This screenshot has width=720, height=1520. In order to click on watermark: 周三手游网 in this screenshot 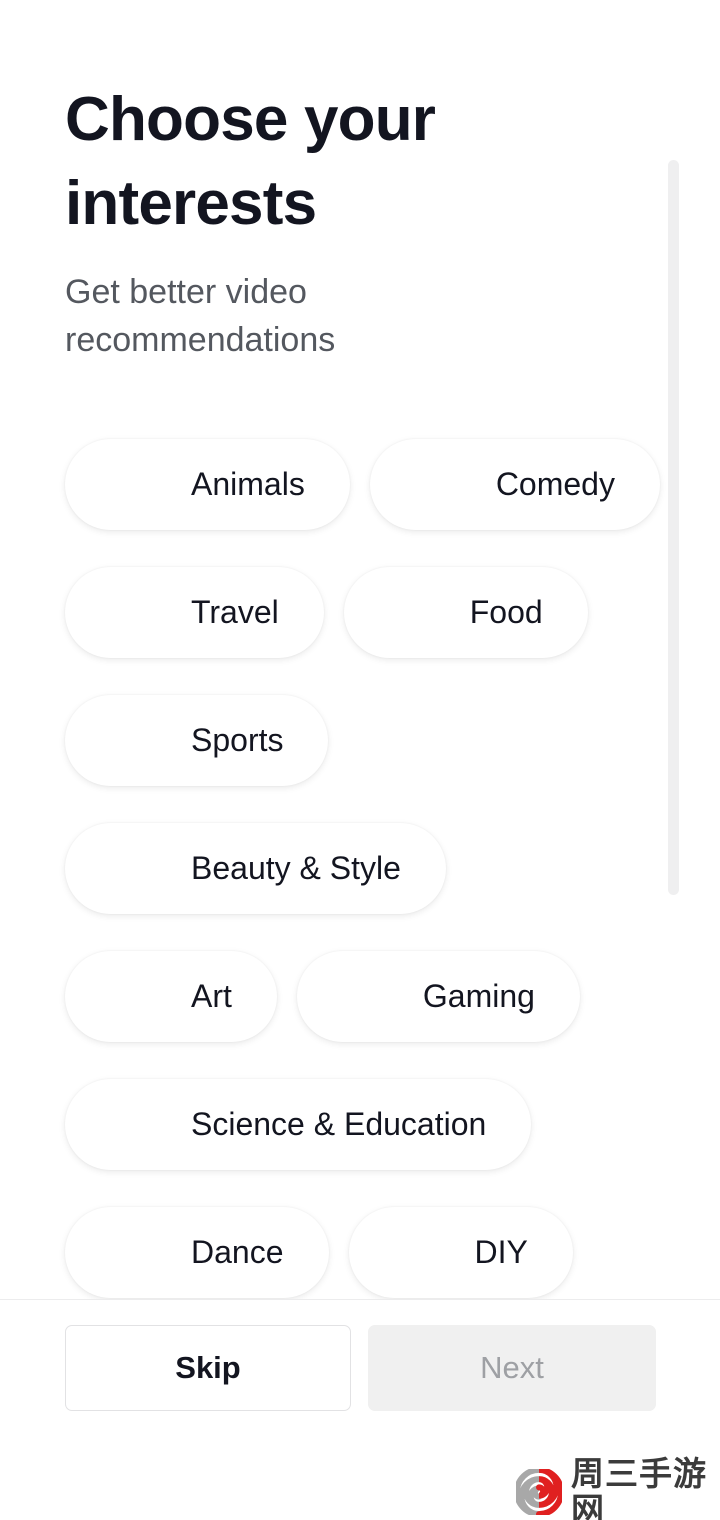, I will do `click(618, 1488)`.